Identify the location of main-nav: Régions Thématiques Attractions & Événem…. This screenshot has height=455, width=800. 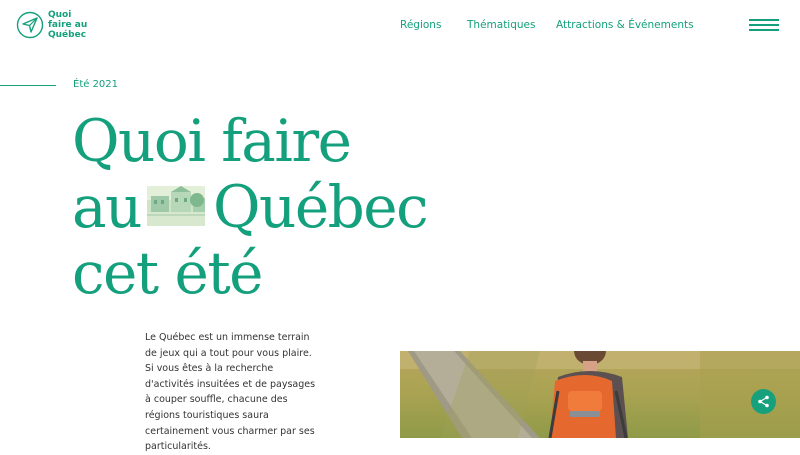
(400, 26).